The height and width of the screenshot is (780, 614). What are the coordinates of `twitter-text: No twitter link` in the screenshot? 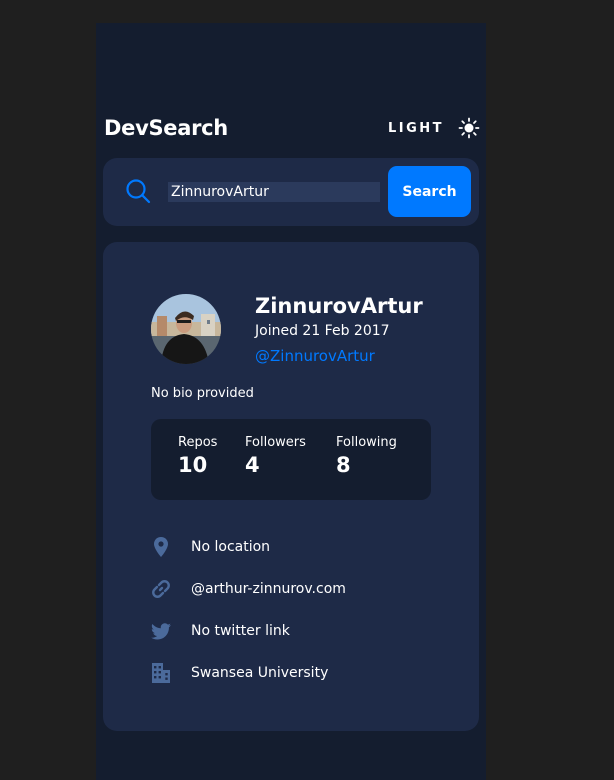 It's located at (240, 631).